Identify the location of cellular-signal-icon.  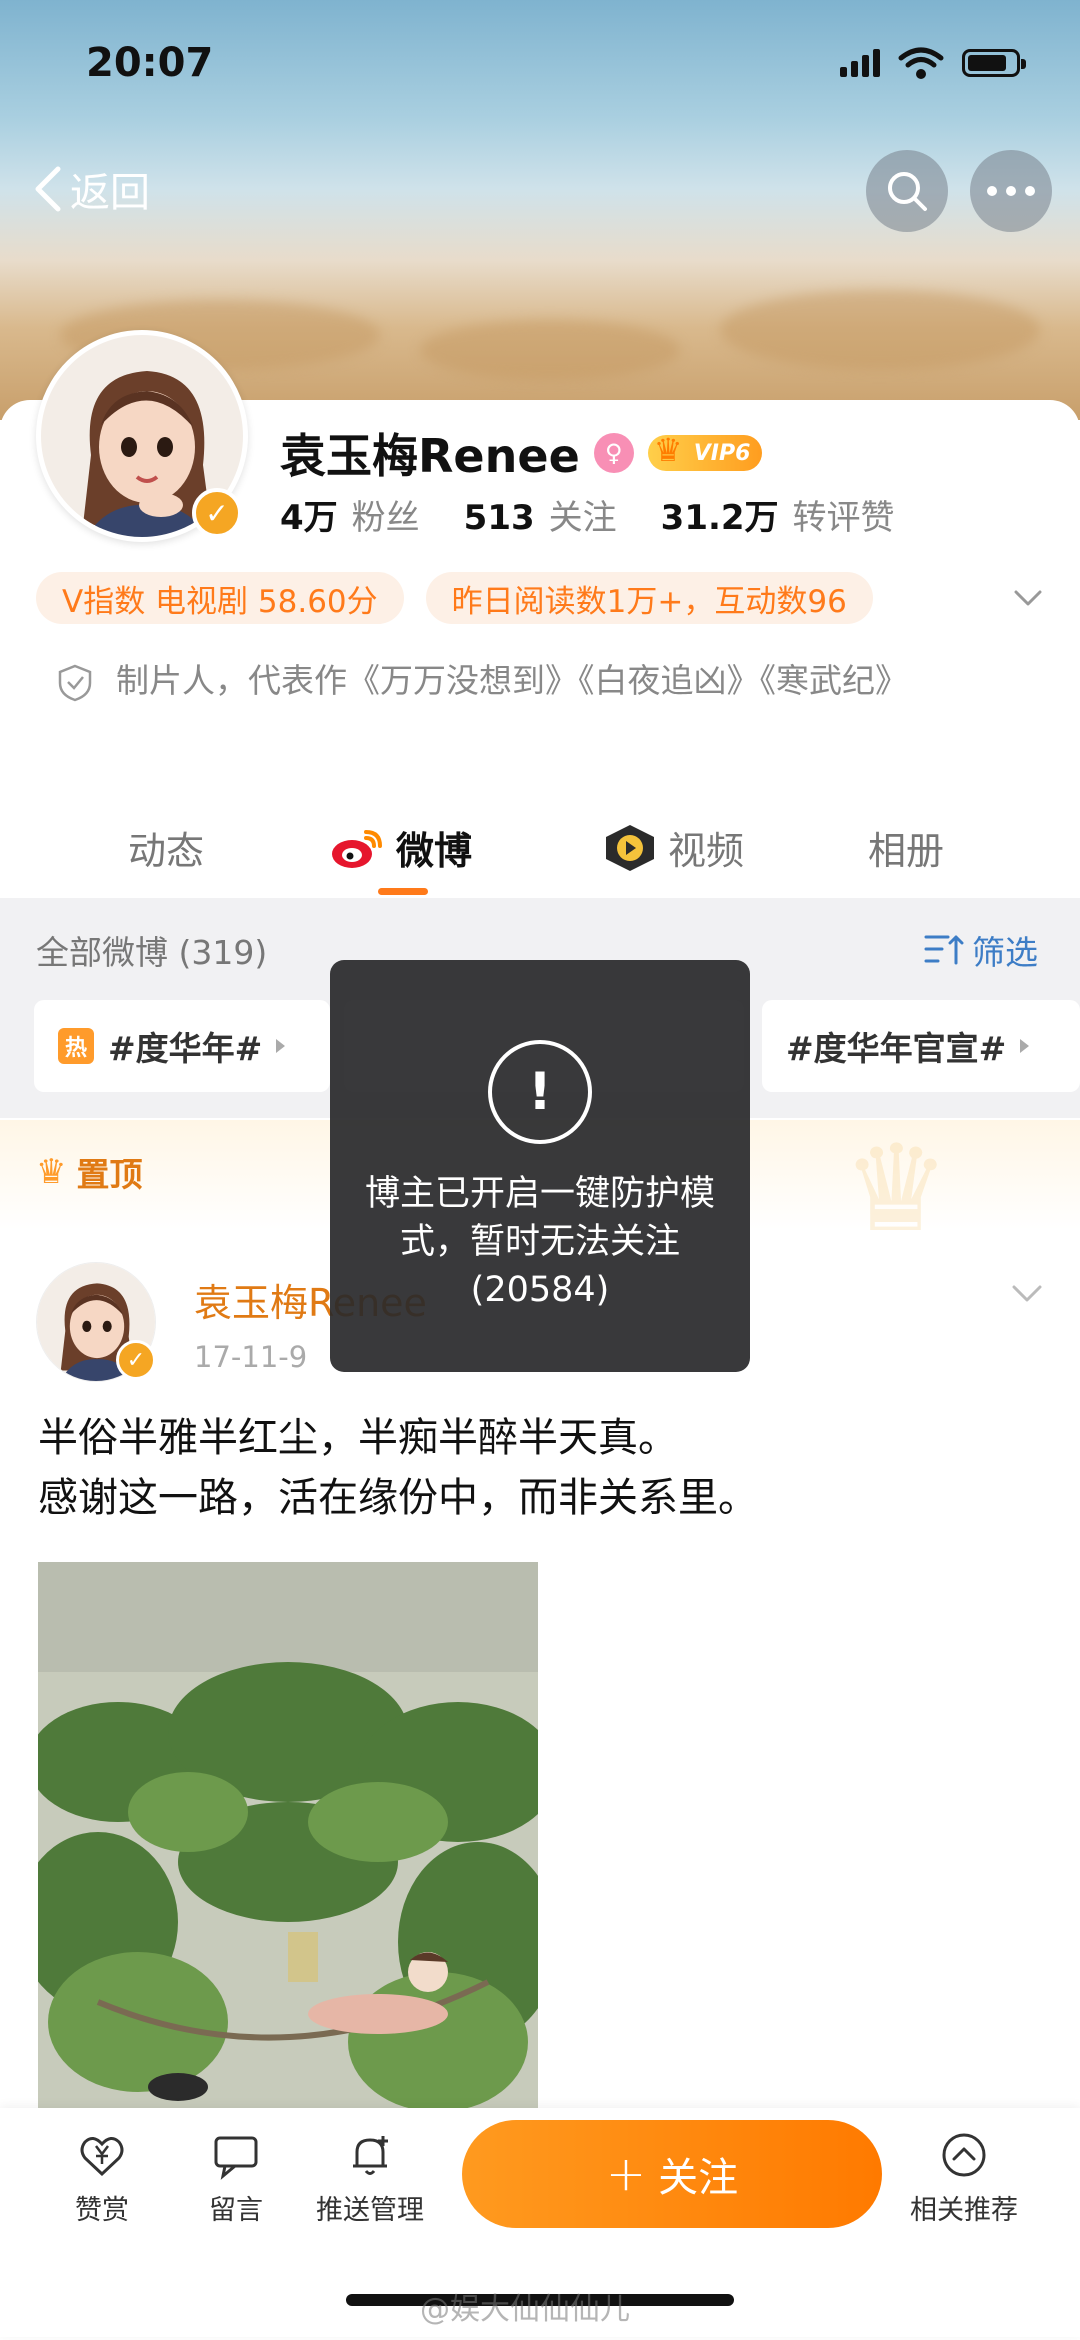
(860, 63).